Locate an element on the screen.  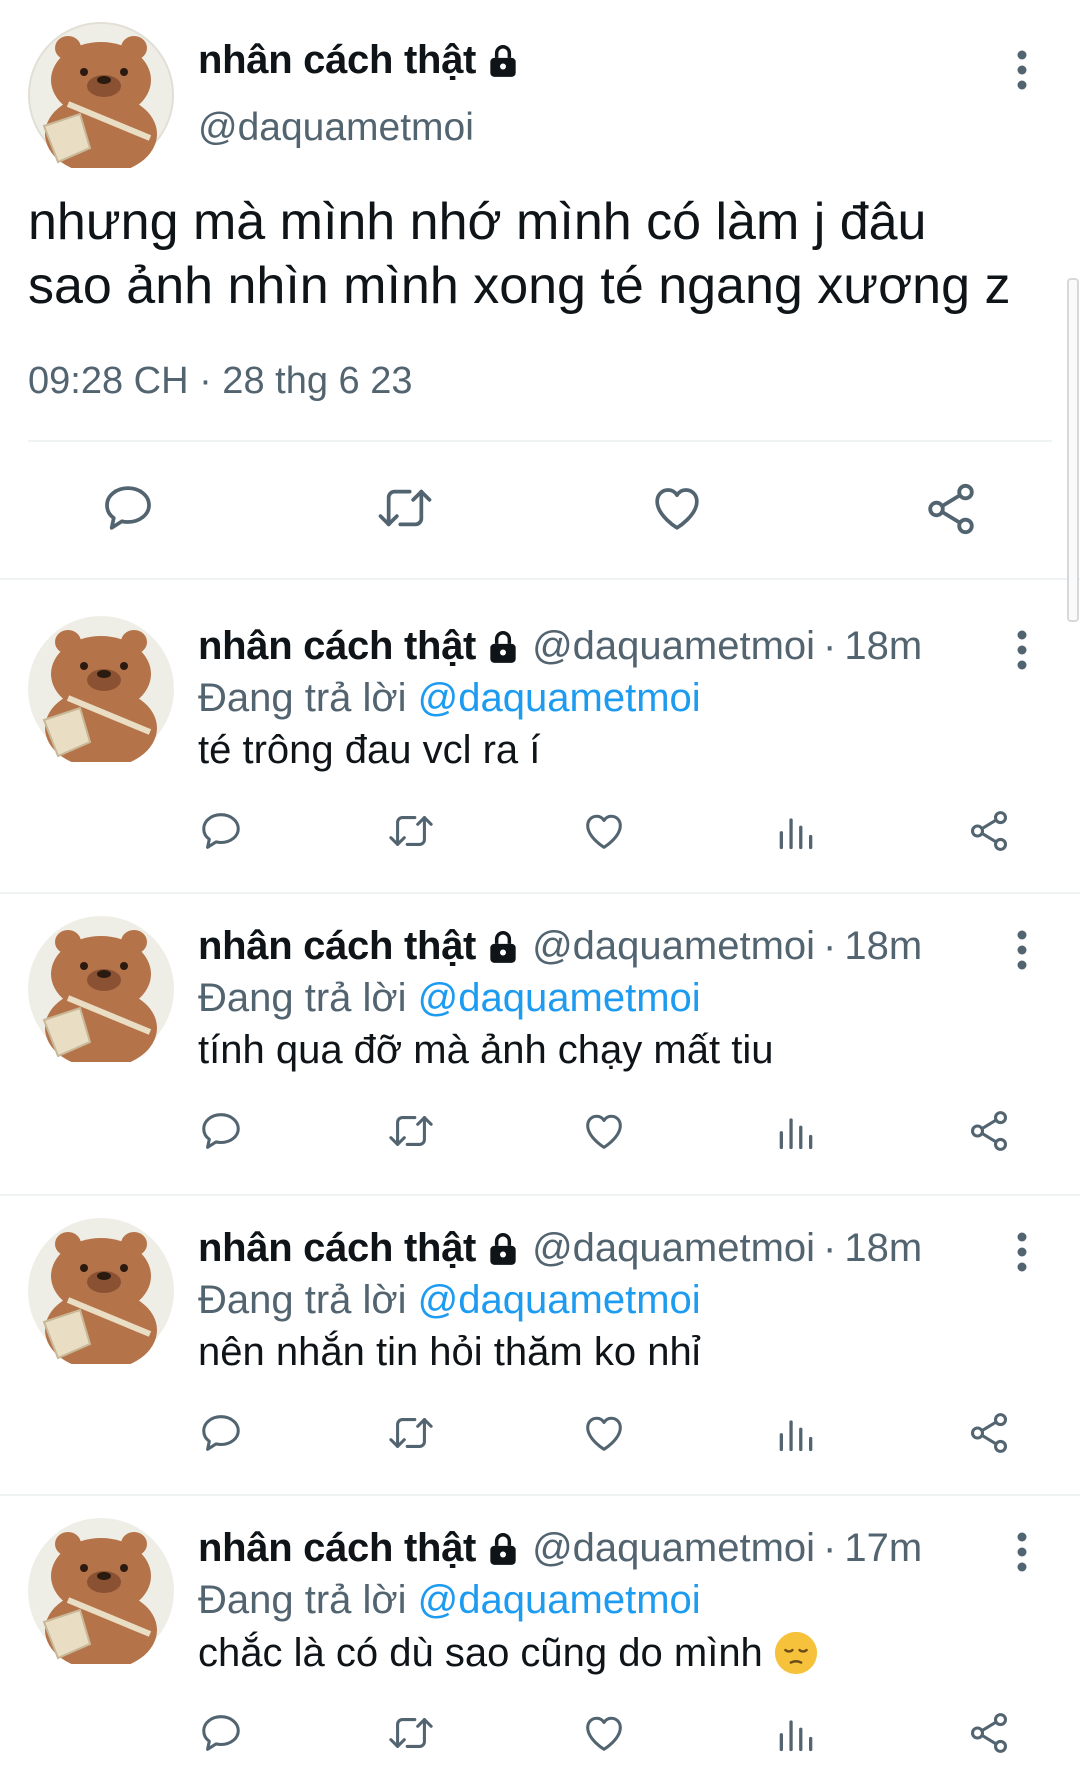
tweet-text-line: nhưng mà mình nhớ mình có làm j đâu is located at coordinates (477, 222).